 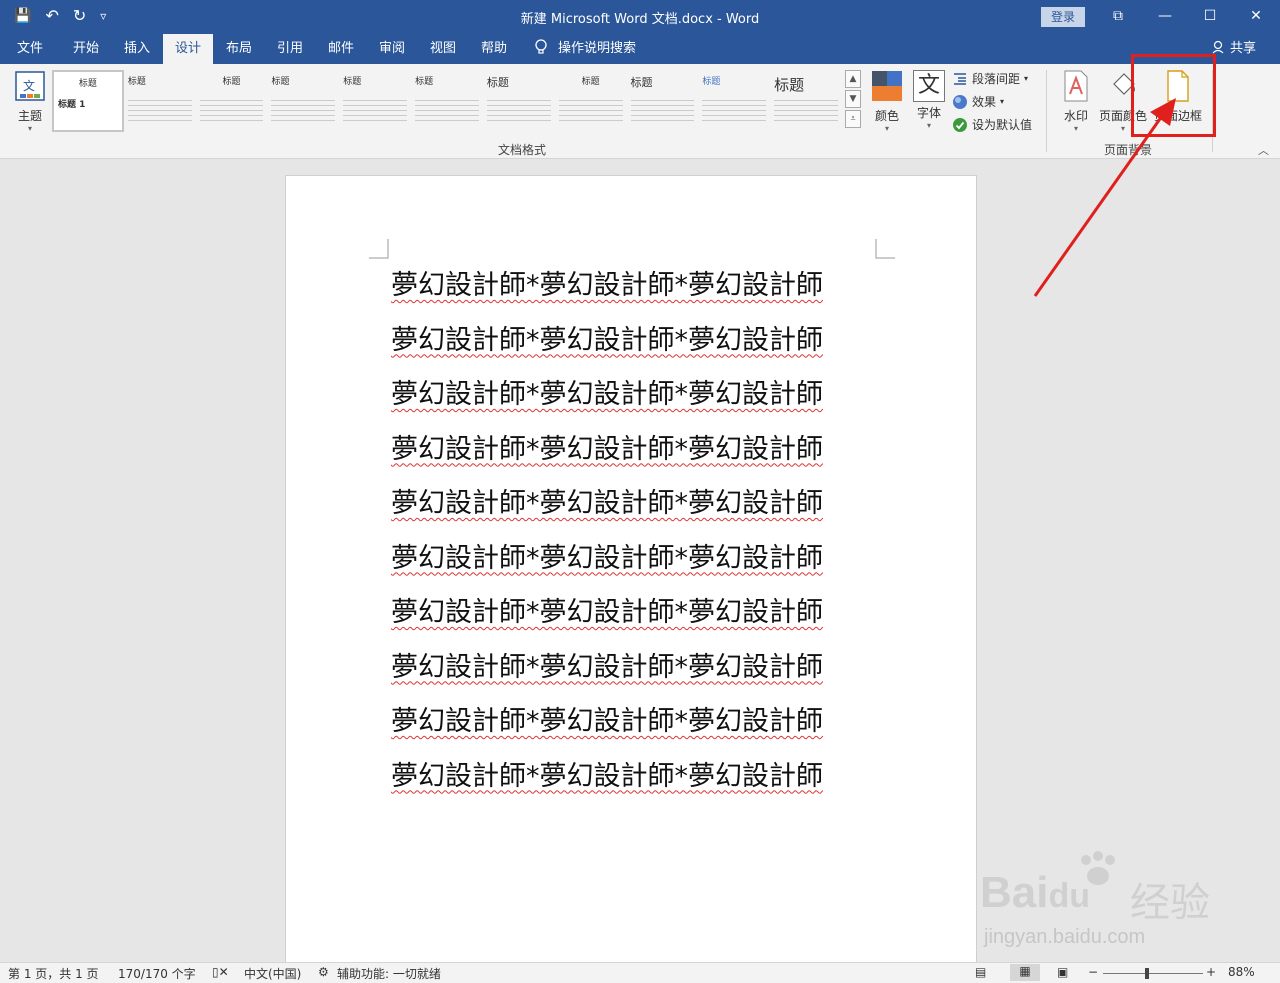 What do you see at coordinates (960, 101) in the screenshot?
I see `effects-icon` at bounding box center [960, 101].